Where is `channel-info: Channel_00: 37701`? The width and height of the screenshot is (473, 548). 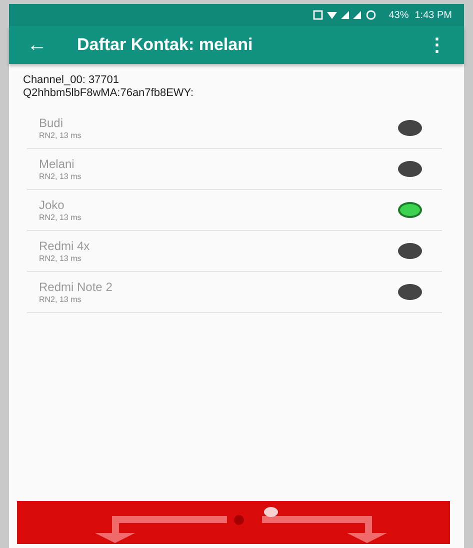
channel-info: Channel_00: 37701 is located at coordinates (71, 80).